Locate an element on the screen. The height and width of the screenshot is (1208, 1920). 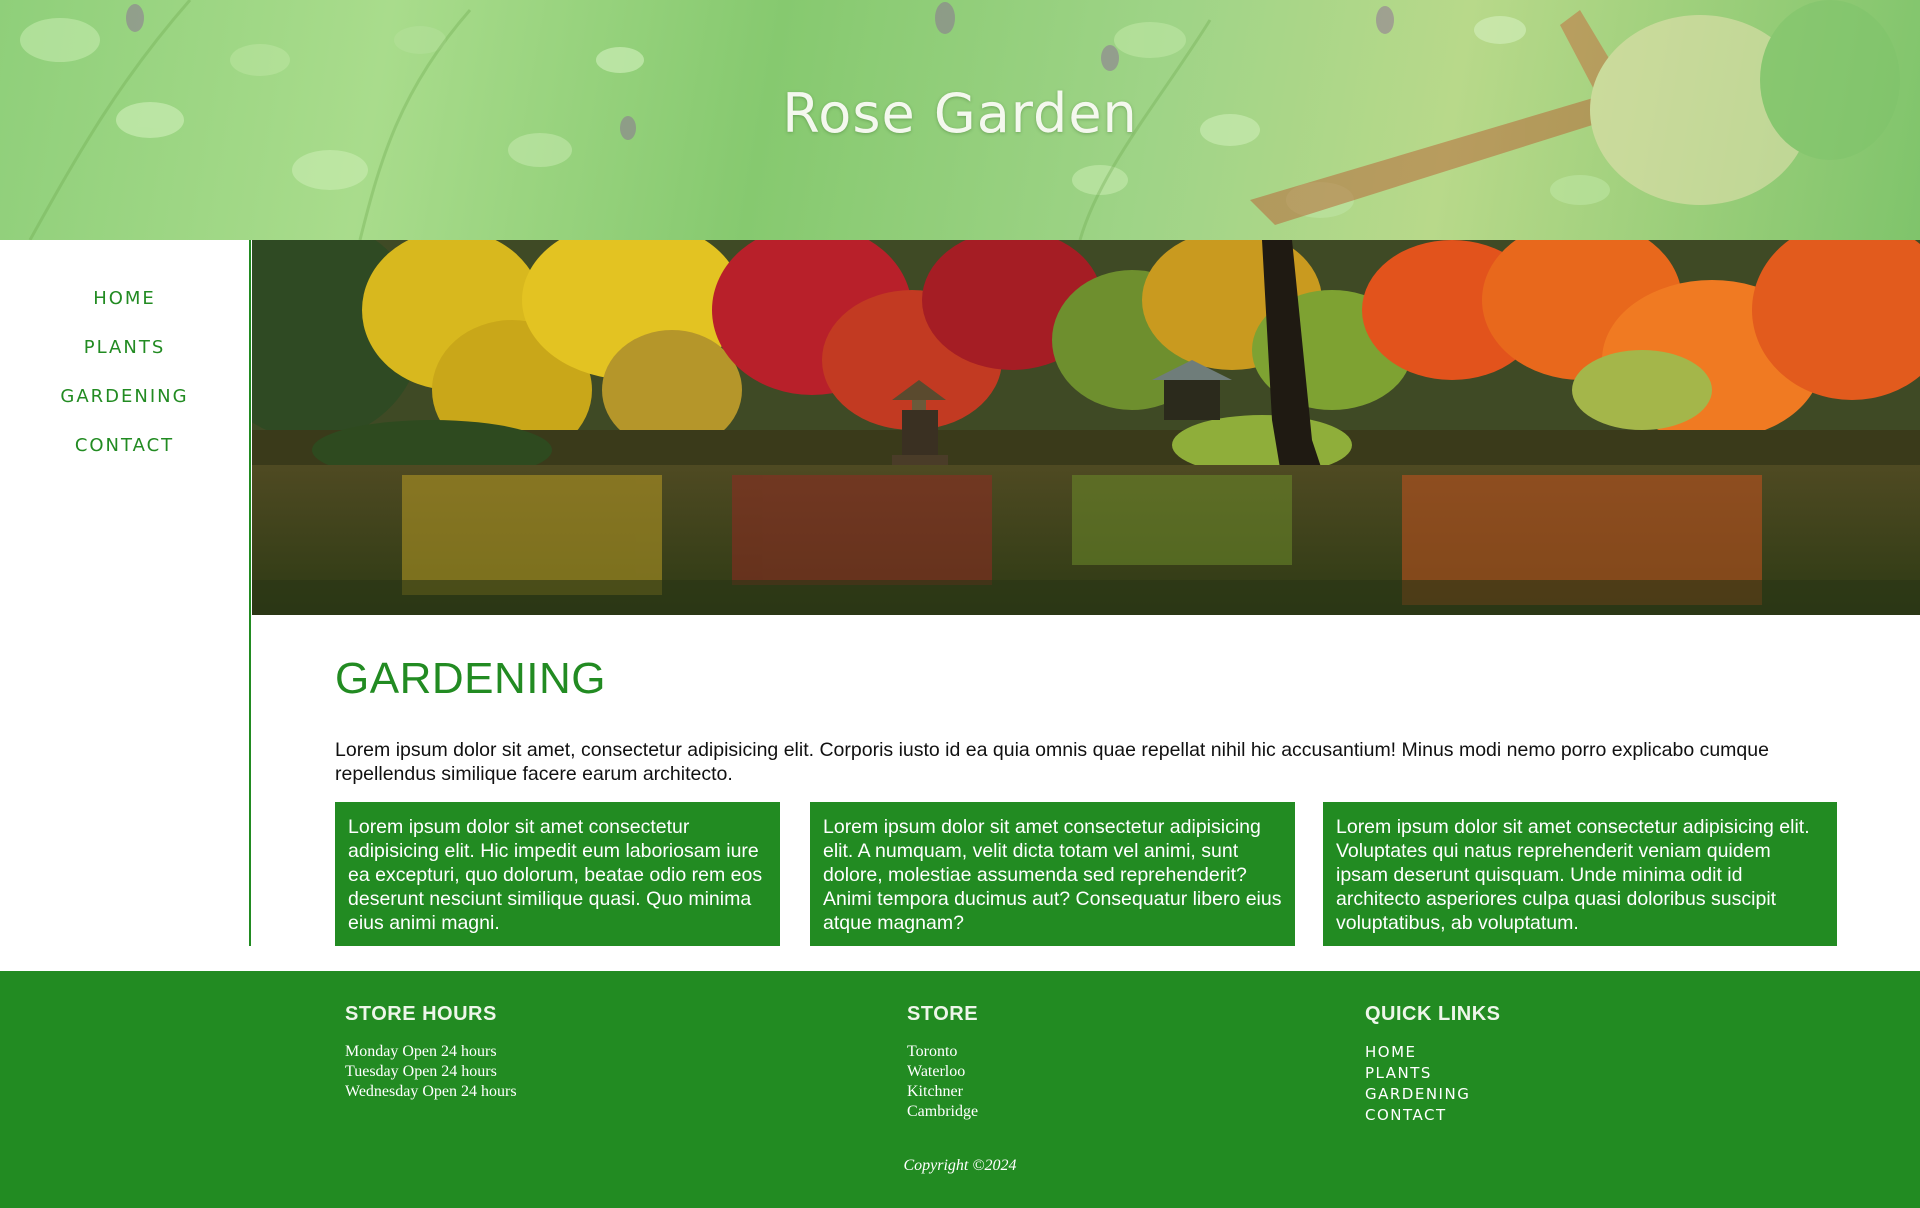
list-item: GARDENING is located at coordinates (1433, 1094).